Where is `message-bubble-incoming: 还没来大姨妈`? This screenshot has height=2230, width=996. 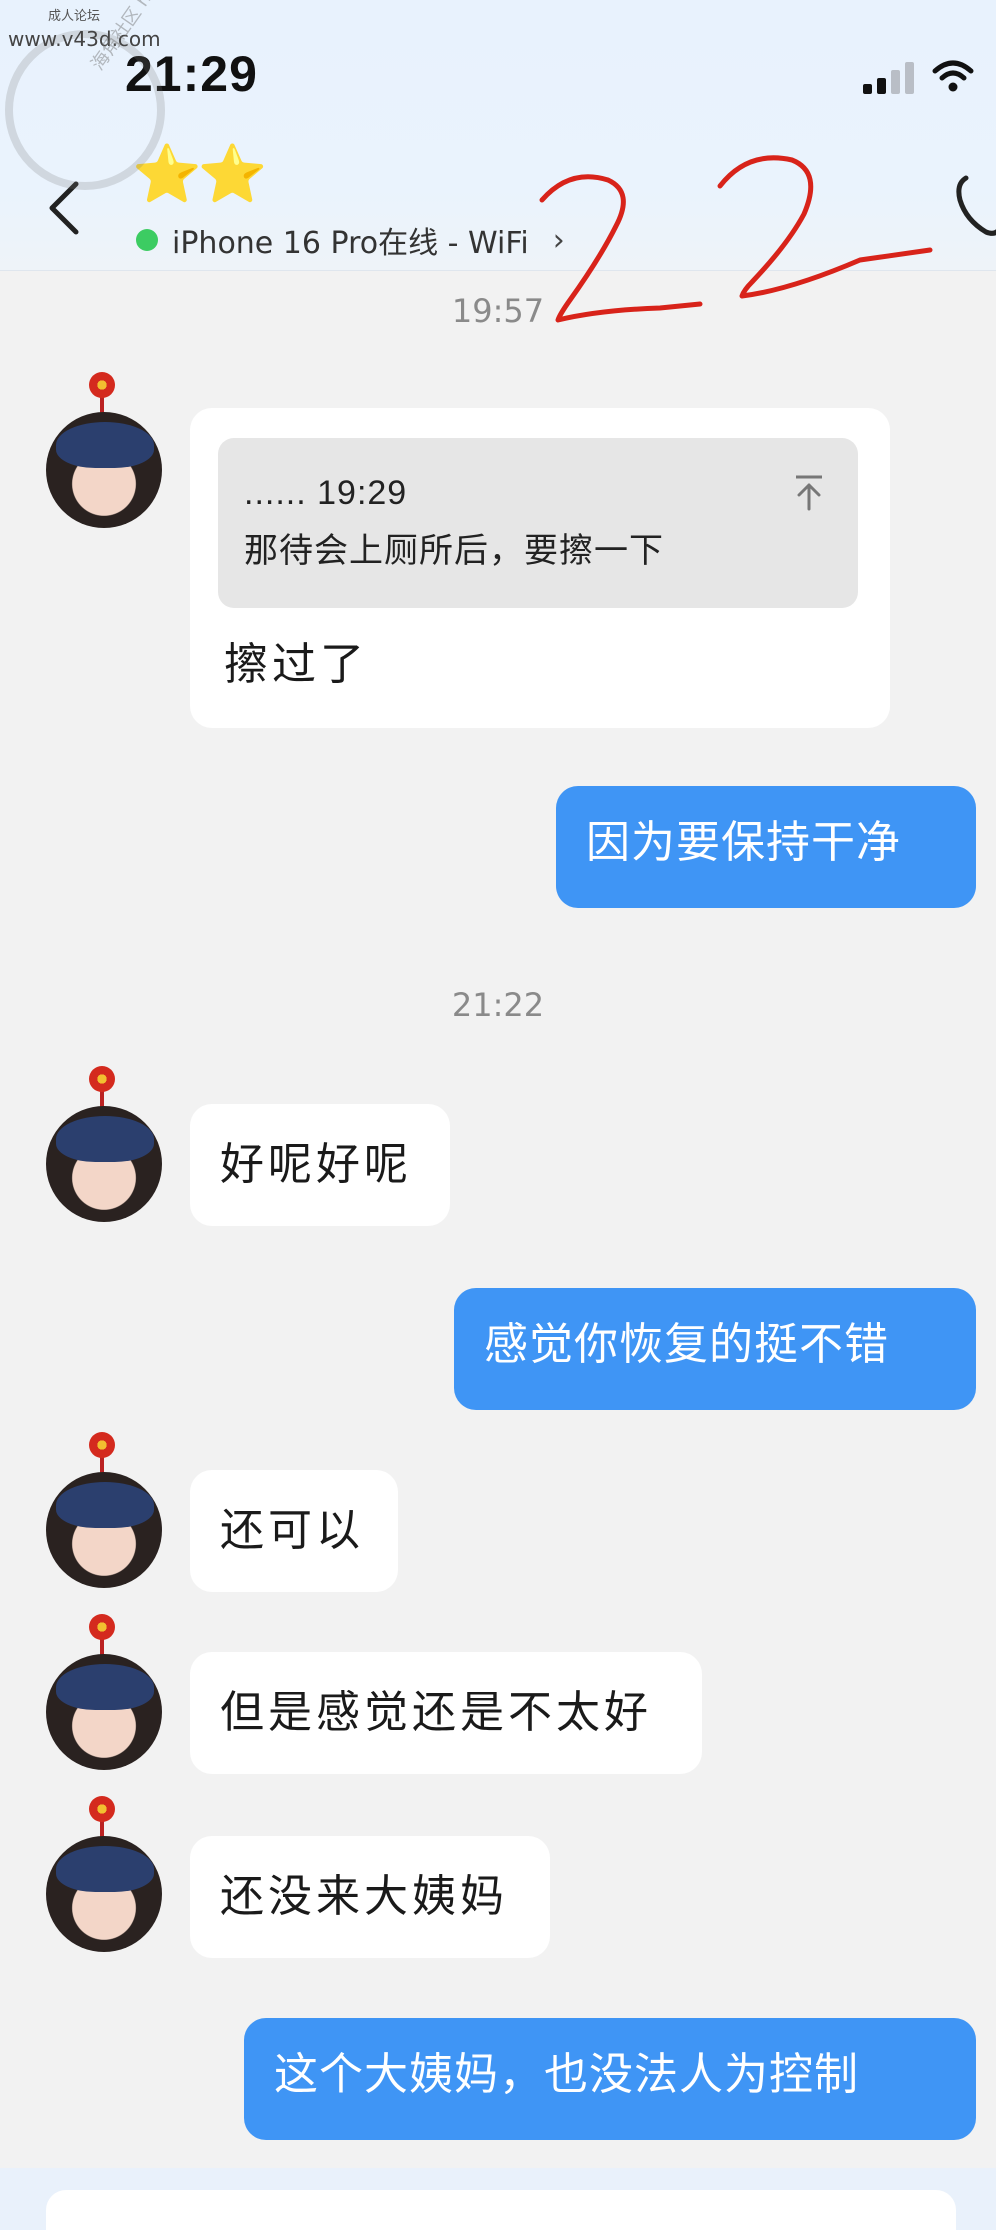 message-bubble-incoming: 还没来大姨妈 is located at coordinates (370, 1897).